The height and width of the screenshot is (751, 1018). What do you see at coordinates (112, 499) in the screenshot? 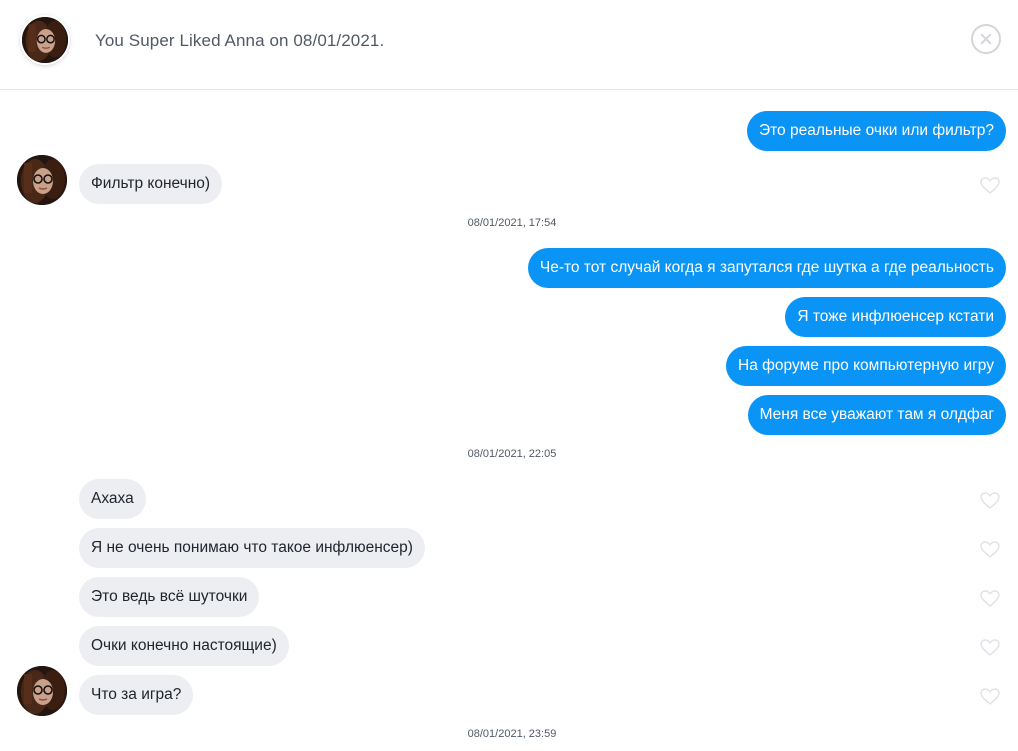
I see `received-message: Ахаха` at bounding box center [112, 499].